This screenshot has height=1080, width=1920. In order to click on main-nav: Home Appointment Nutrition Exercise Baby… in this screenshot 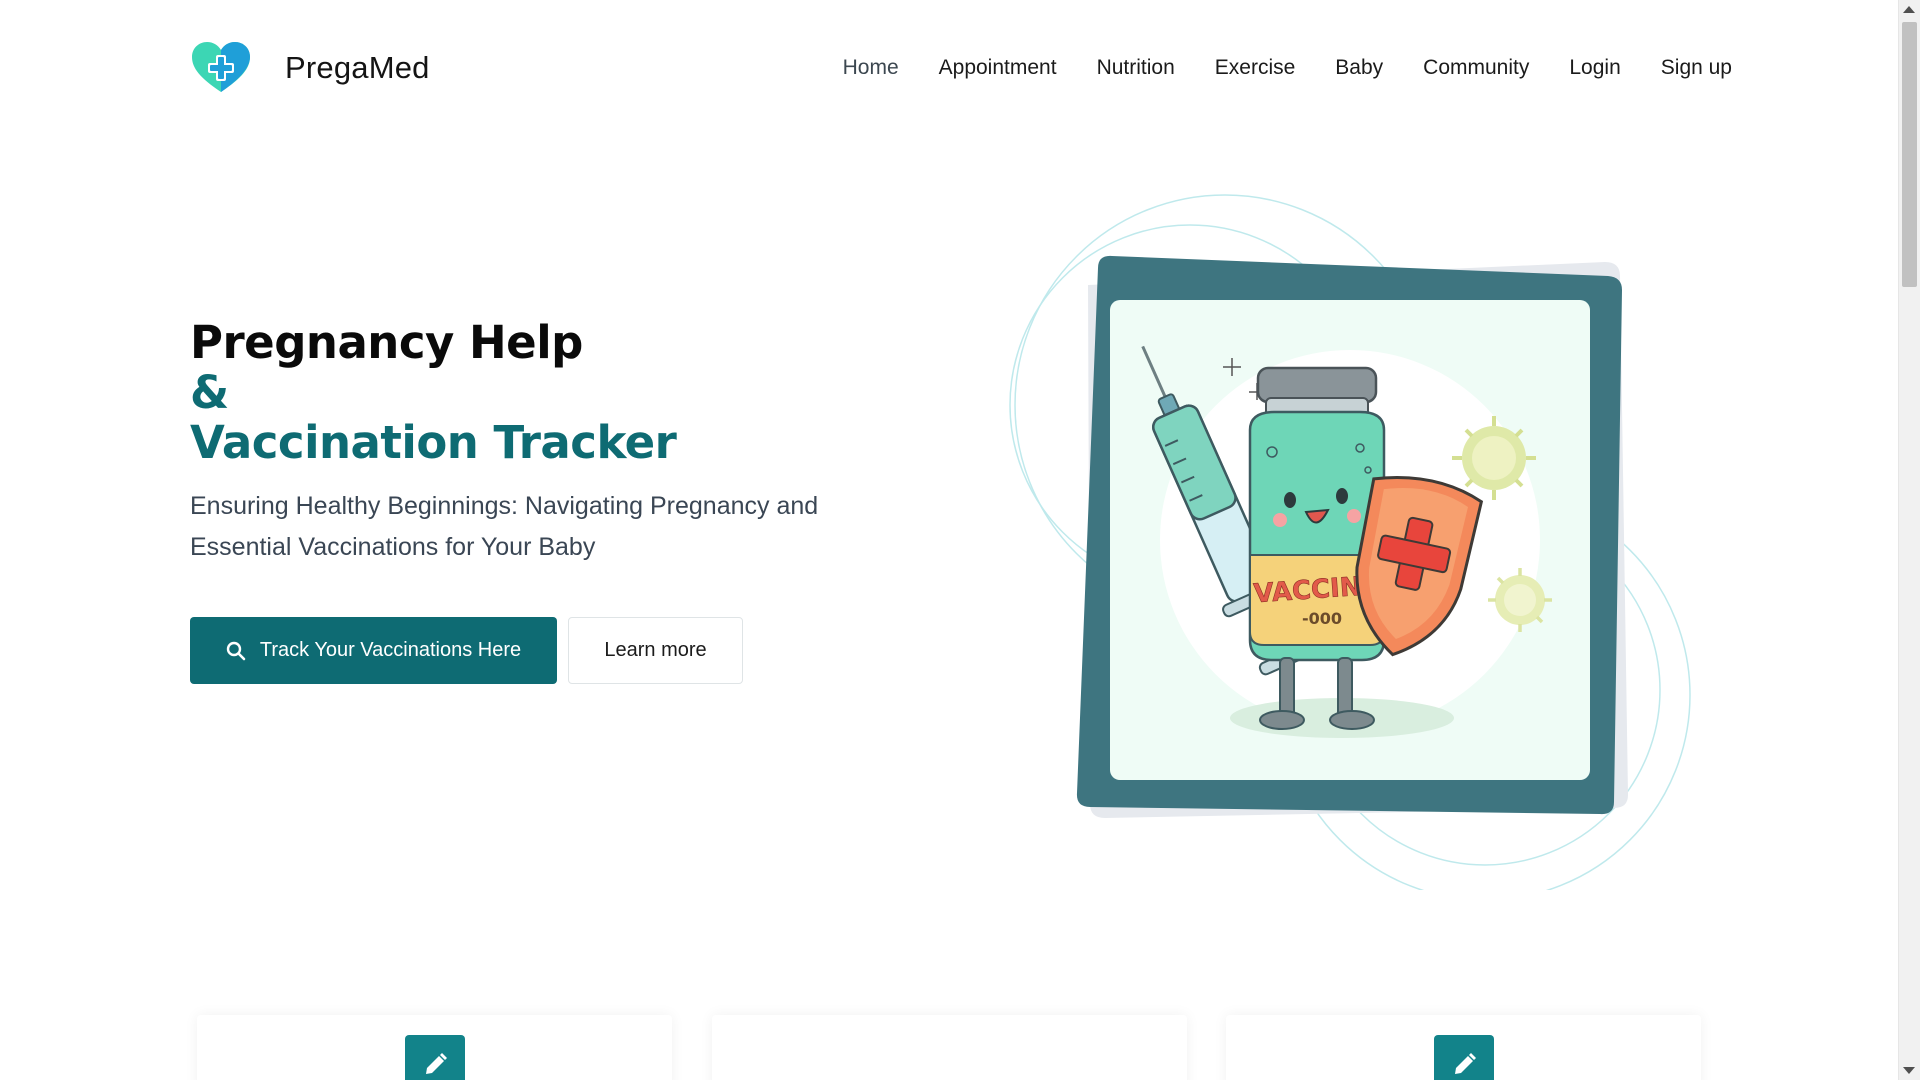, I will do `click(1287, 68)`.